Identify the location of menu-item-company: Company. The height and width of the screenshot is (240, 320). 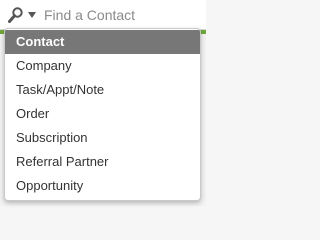
(102, 66).